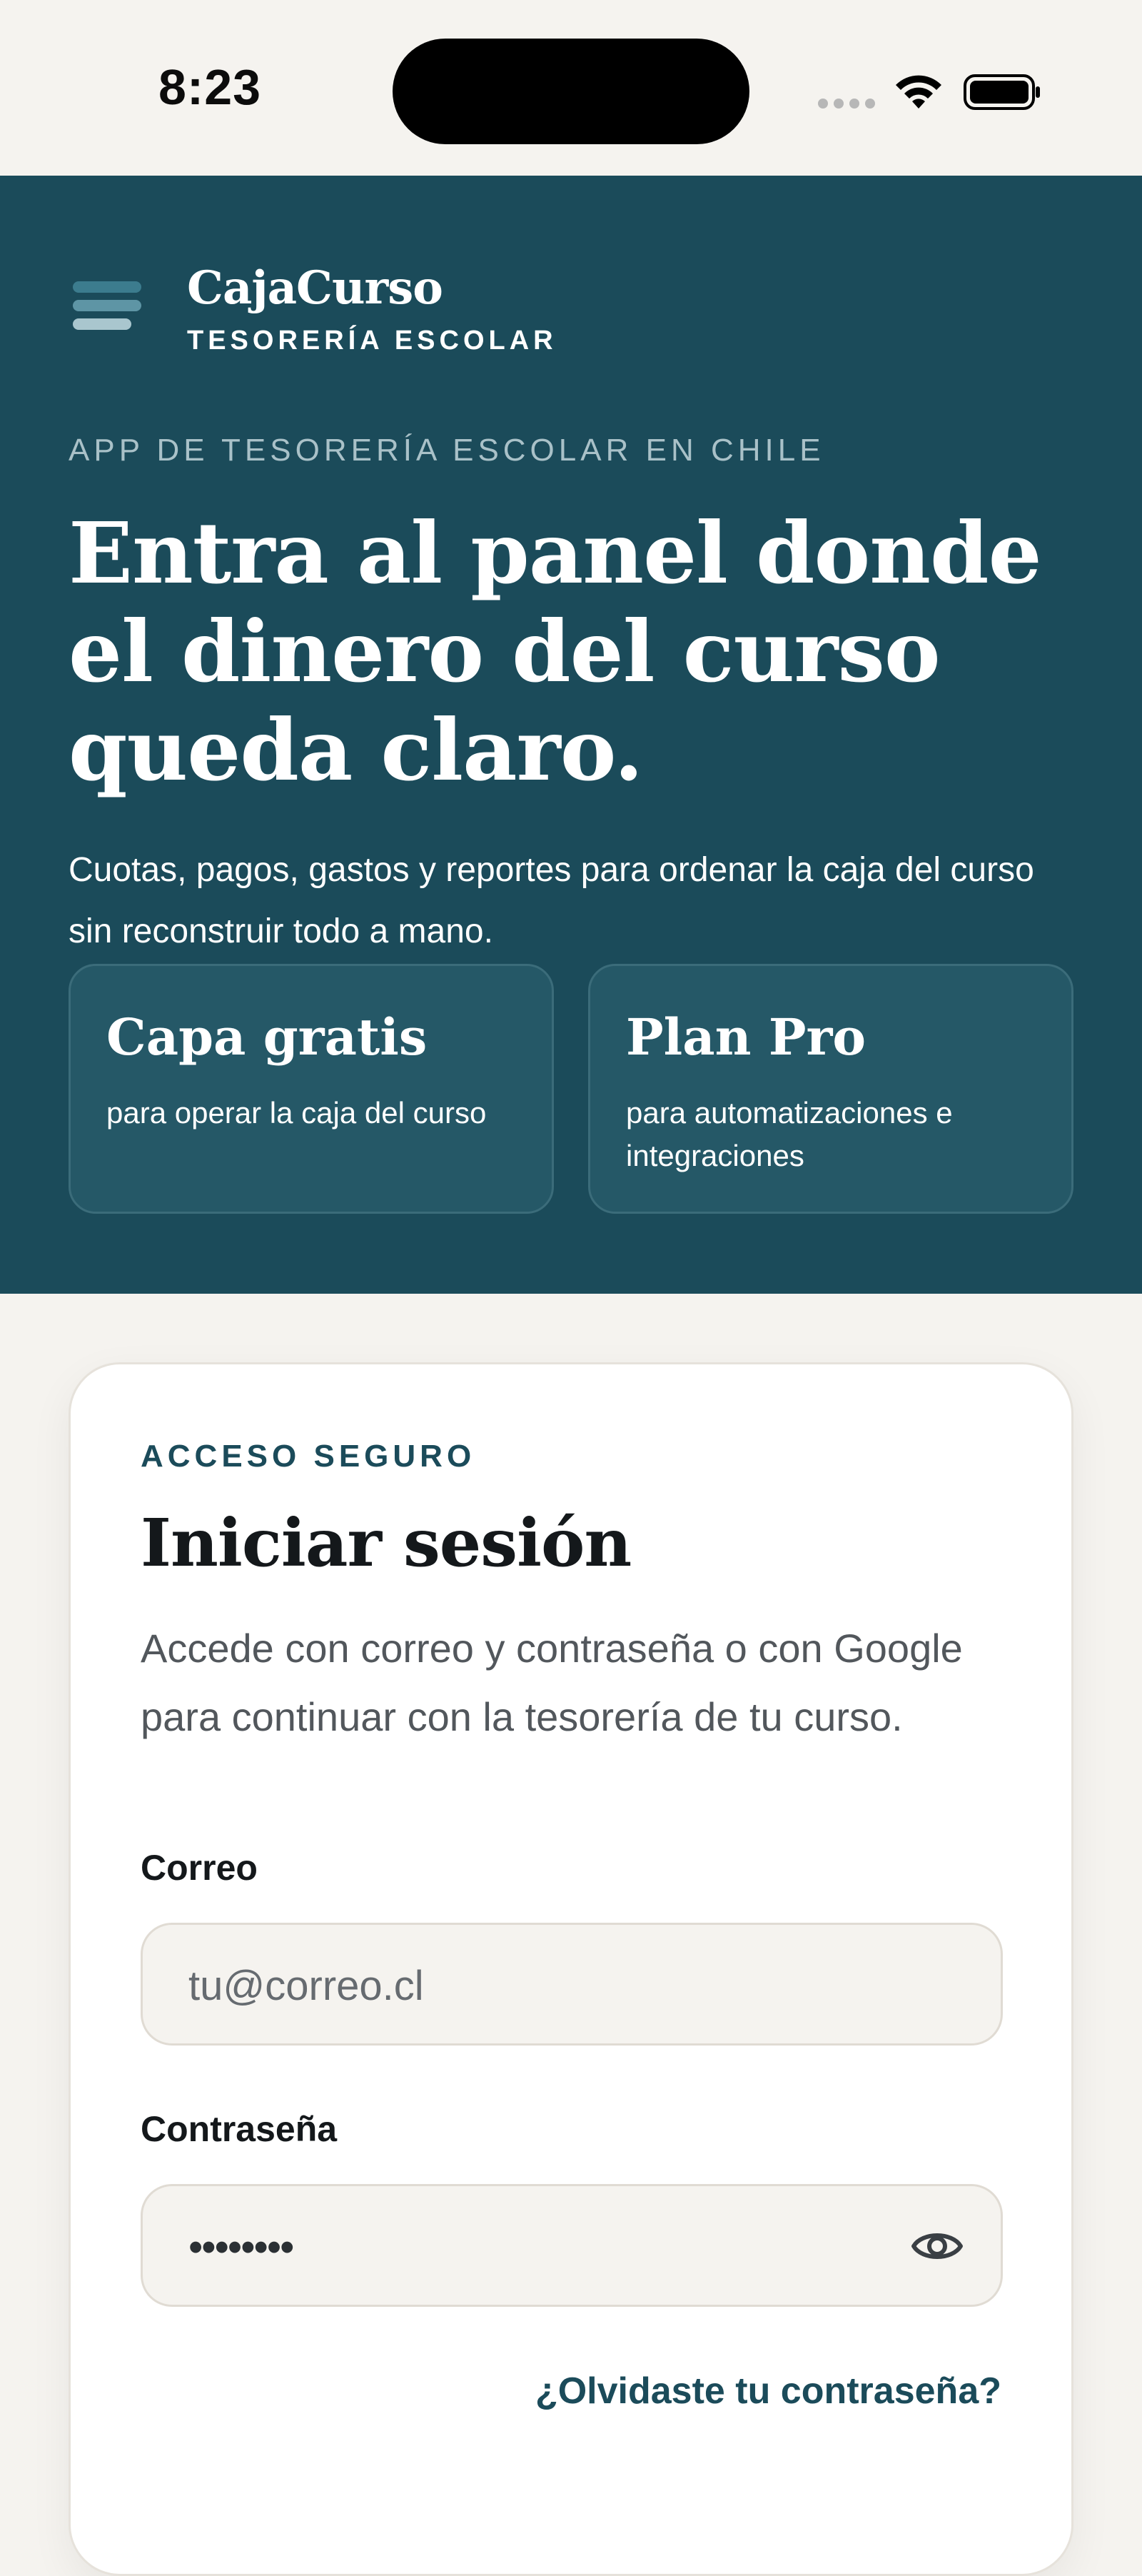 This screenshot has height=2576, width=1142. Describe the element at coordinates (386, 1542) in the screenshot. I see `login-title: Iniciar sesión` at that location.